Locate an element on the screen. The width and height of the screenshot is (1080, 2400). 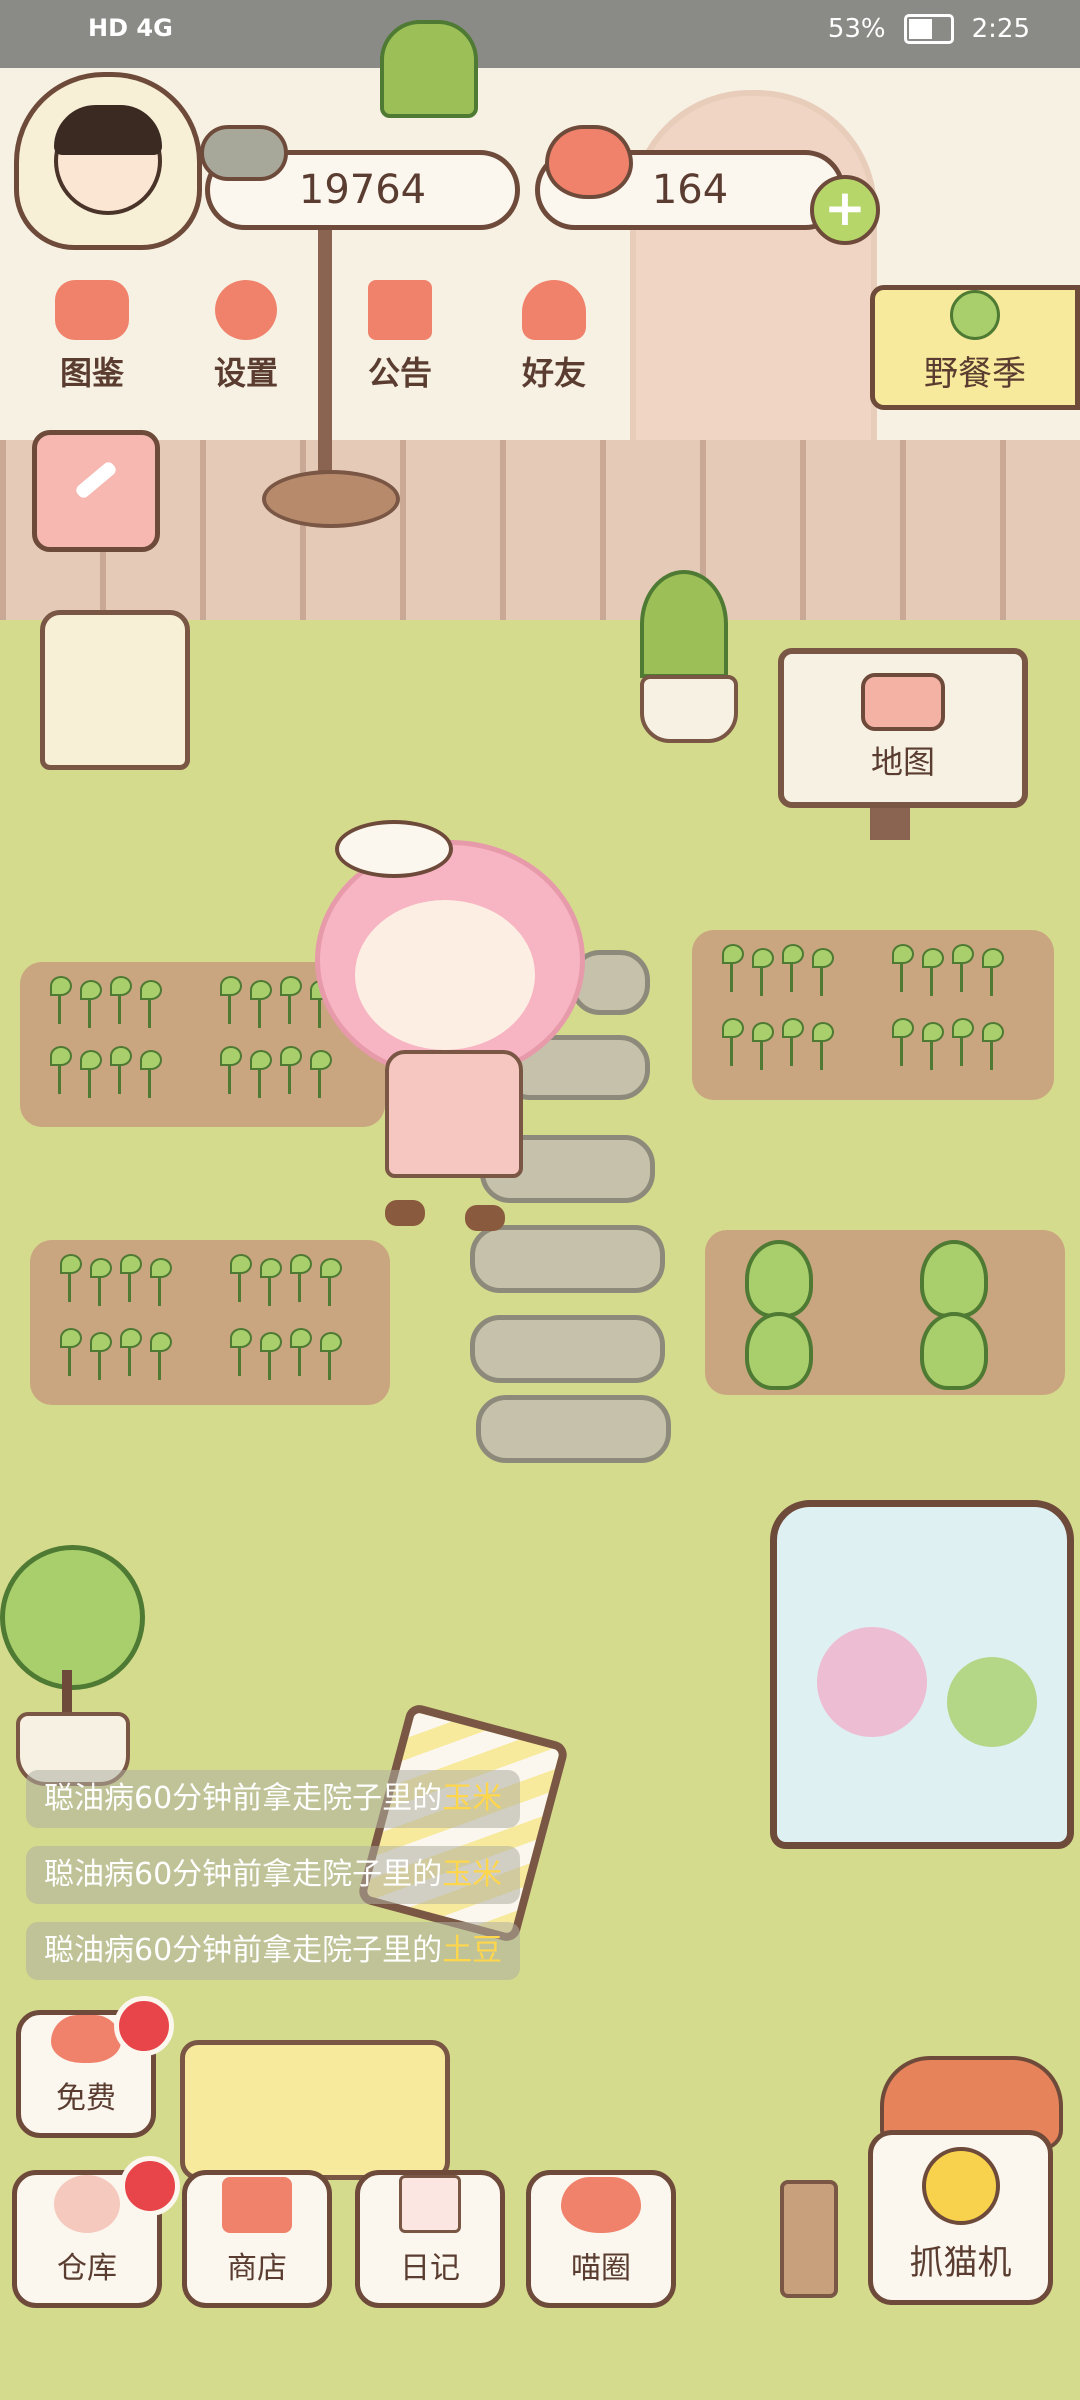
potted-flower is located at coordinates (684, 624).